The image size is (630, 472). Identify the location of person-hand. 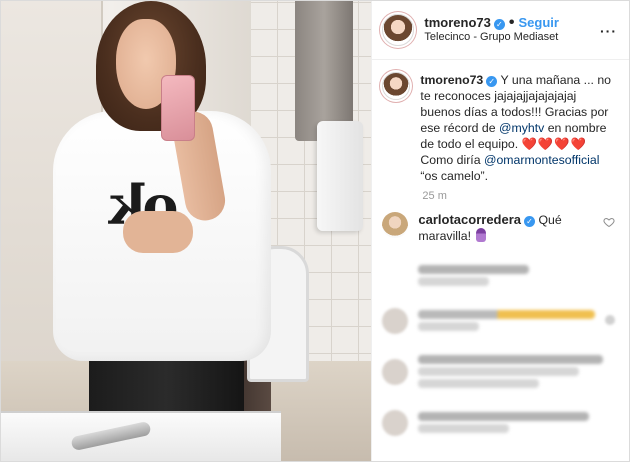
(158, 232).